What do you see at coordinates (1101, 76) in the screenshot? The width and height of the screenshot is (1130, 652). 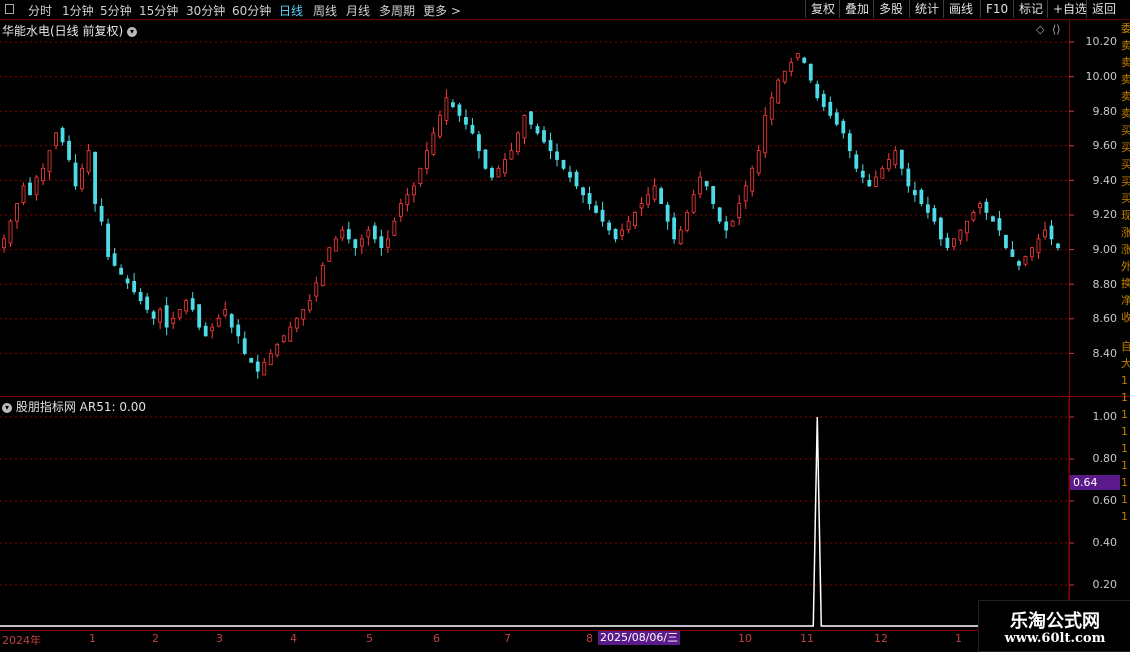 I see `price-tick: 10.00` at bounding box center [1101, 76].